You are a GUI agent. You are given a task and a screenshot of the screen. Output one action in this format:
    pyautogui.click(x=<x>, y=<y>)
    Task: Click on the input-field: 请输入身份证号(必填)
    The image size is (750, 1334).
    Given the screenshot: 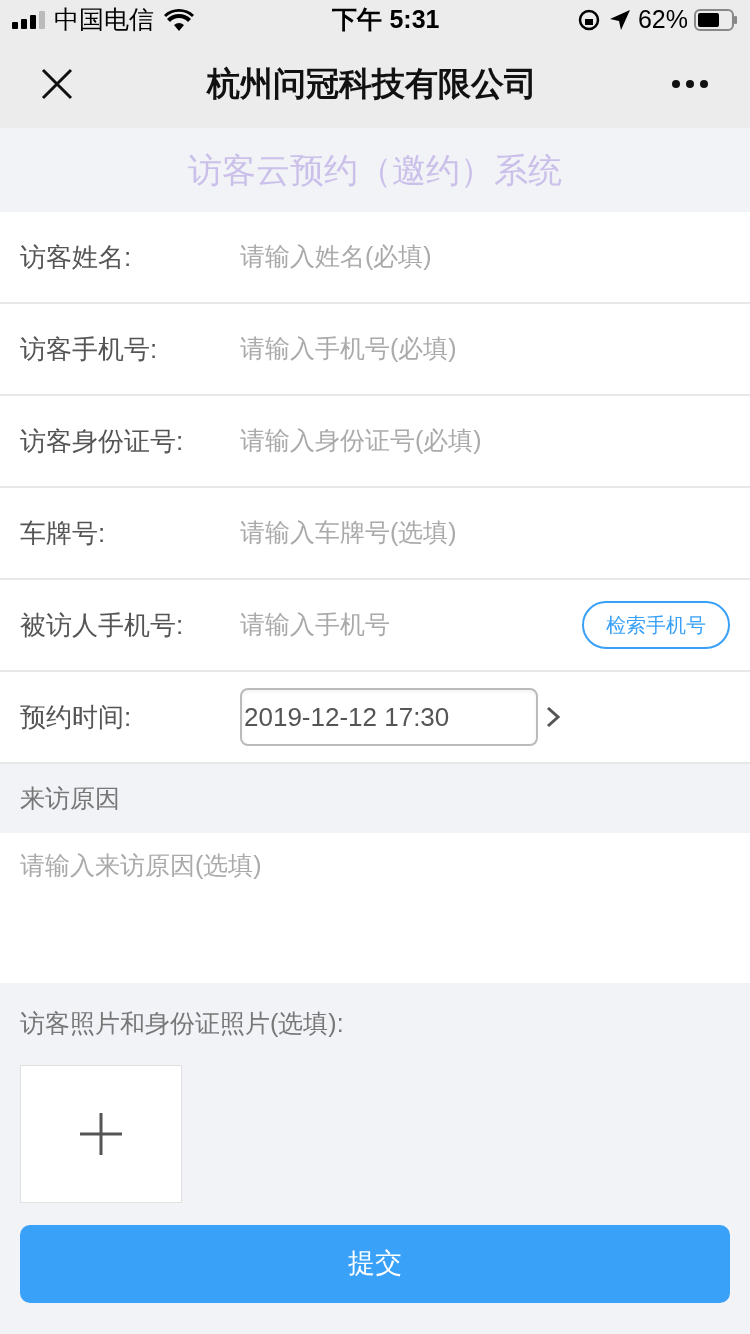 What is the action you would take?
    pyautogui.click(x=485, y=441)
    